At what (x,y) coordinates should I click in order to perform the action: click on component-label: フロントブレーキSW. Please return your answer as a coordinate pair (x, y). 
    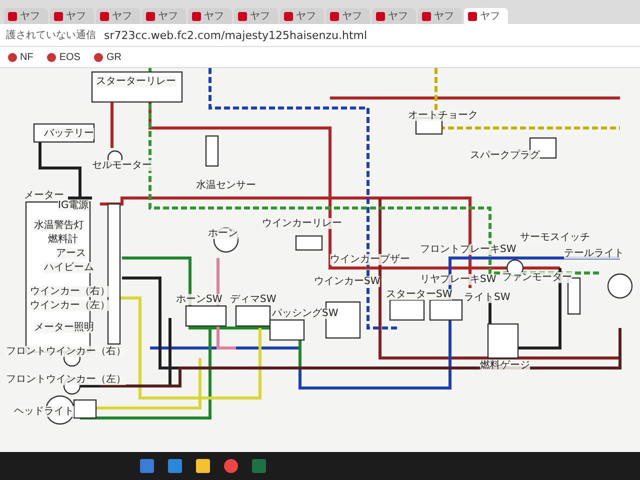
    Looking at the image, I should click on (468, 249).